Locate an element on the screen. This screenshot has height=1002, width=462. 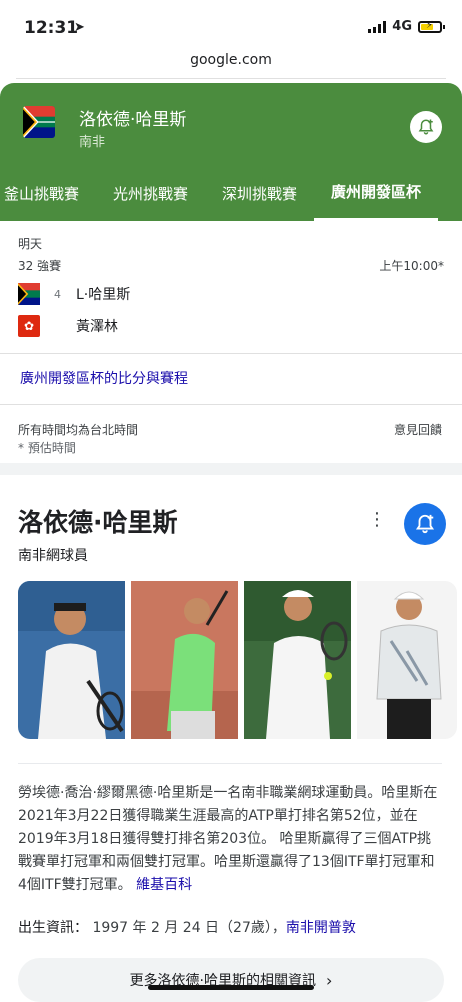
born-value: 1997 年 2 月 24 日（27歲）， is located at coordinates (189, 928).